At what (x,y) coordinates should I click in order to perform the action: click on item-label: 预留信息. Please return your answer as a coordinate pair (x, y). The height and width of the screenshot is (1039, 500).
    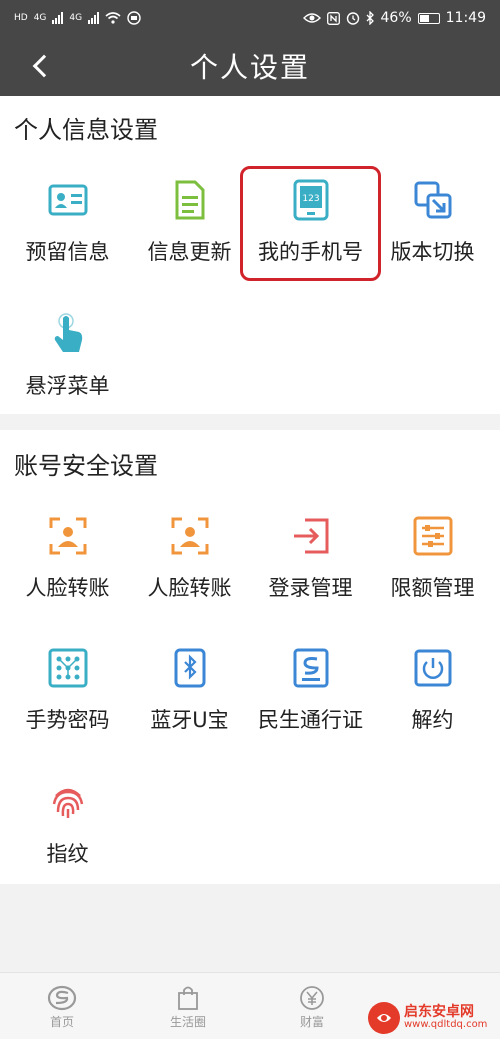
    Looking at the image, I should click on (67, 252).